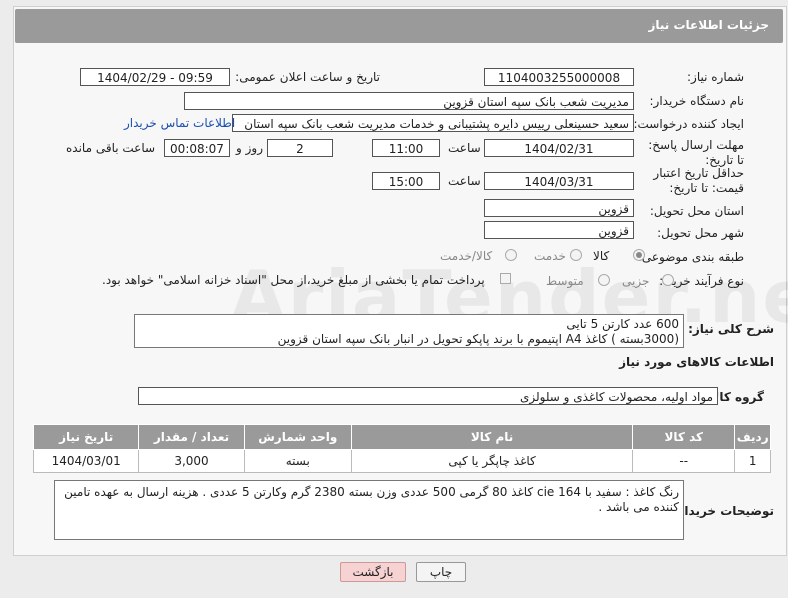  I want to click on col-date: تاریخ نیاز, so click(86, 437).